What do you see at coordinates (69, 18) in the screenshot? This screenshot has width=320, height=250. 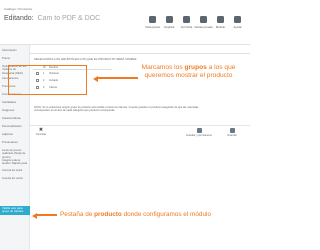 I see `product-name: Cam to PDF & DOC` at bounding box center [69, 18].